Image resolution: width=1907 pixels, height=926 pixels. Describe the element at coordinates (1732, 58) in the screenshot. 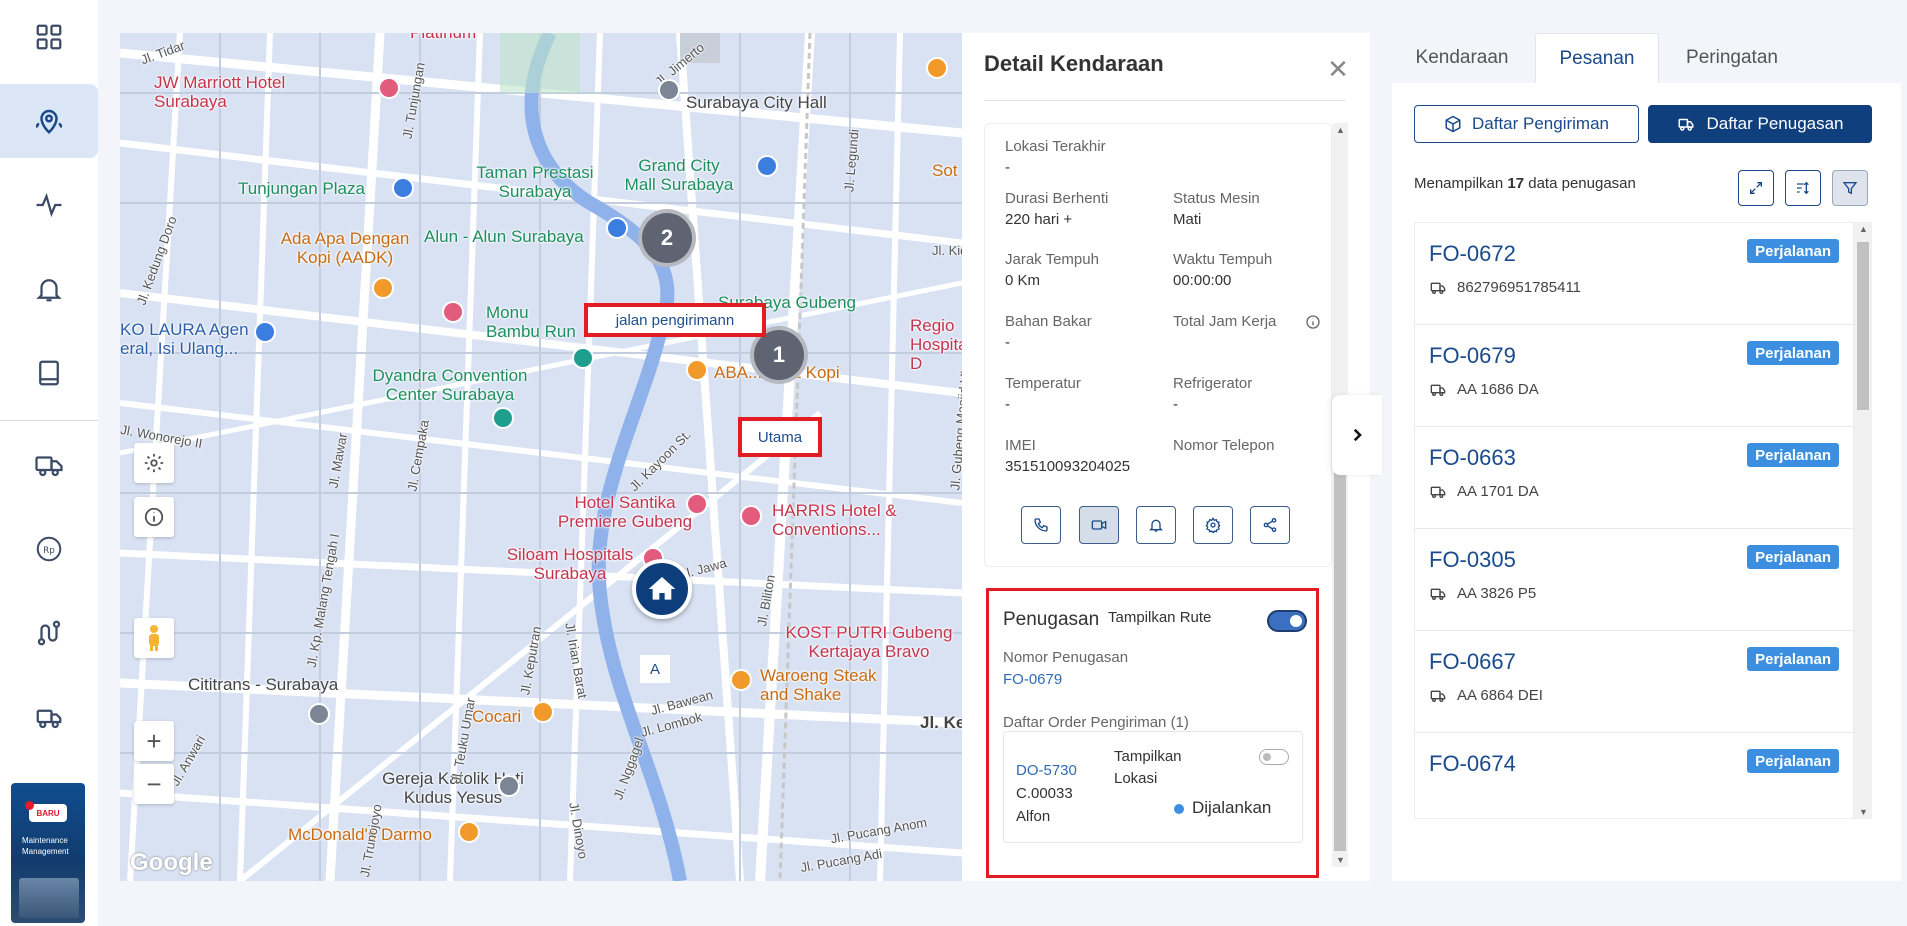

I see `tab-peringatan: Peringatan` at that location.